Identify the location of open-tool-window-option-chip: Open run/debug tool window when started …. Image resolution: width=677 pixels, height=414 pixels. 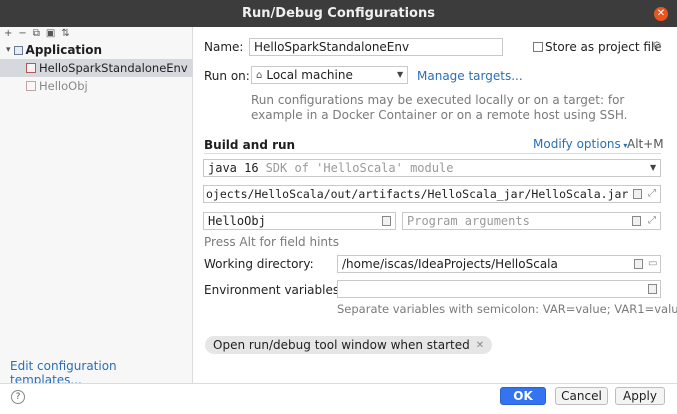
(349, 345).